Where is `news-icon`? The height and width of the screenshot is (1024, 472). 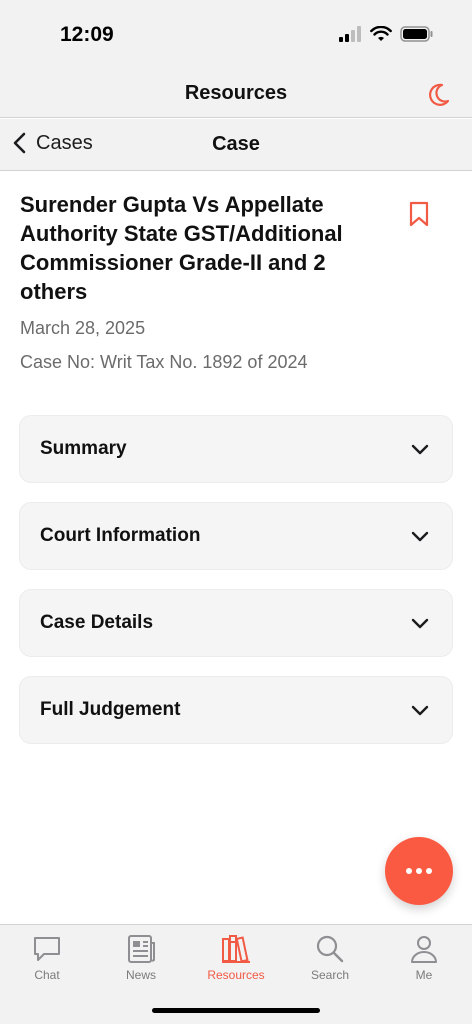
news-icon is located at coordinates (141, 949).